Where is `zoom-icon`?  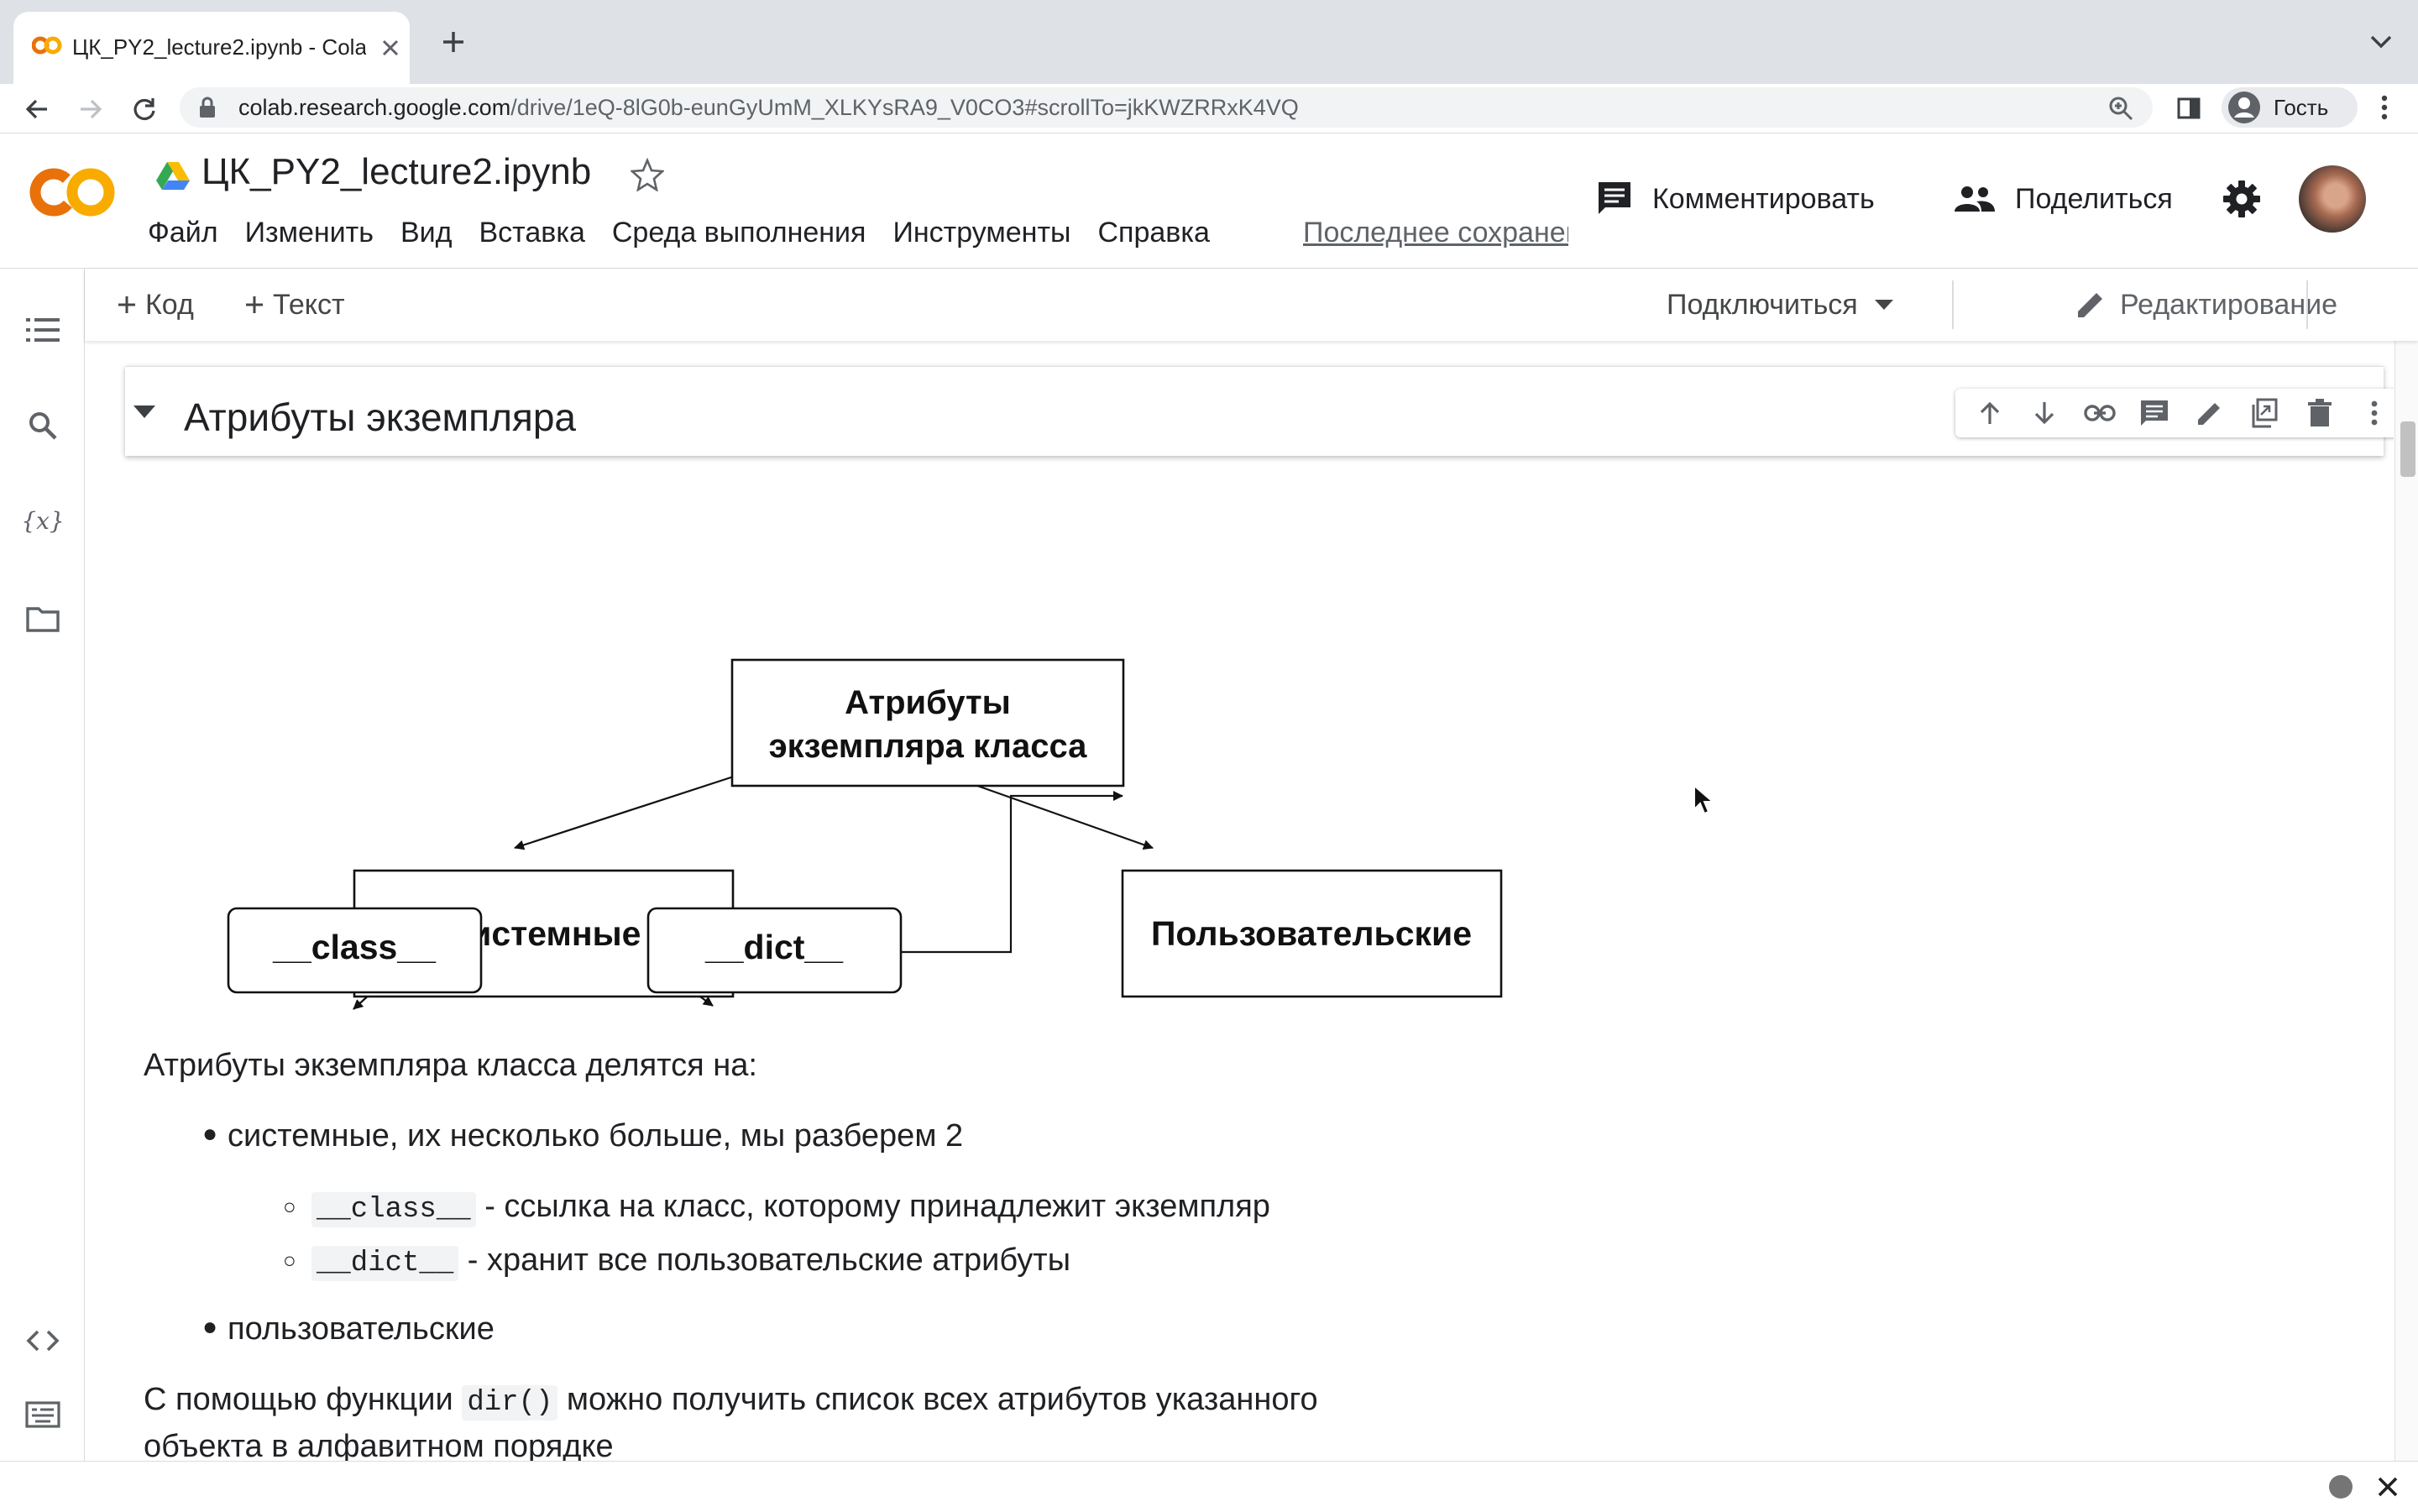 zoom-icon is located at coordinates (2121, 108).